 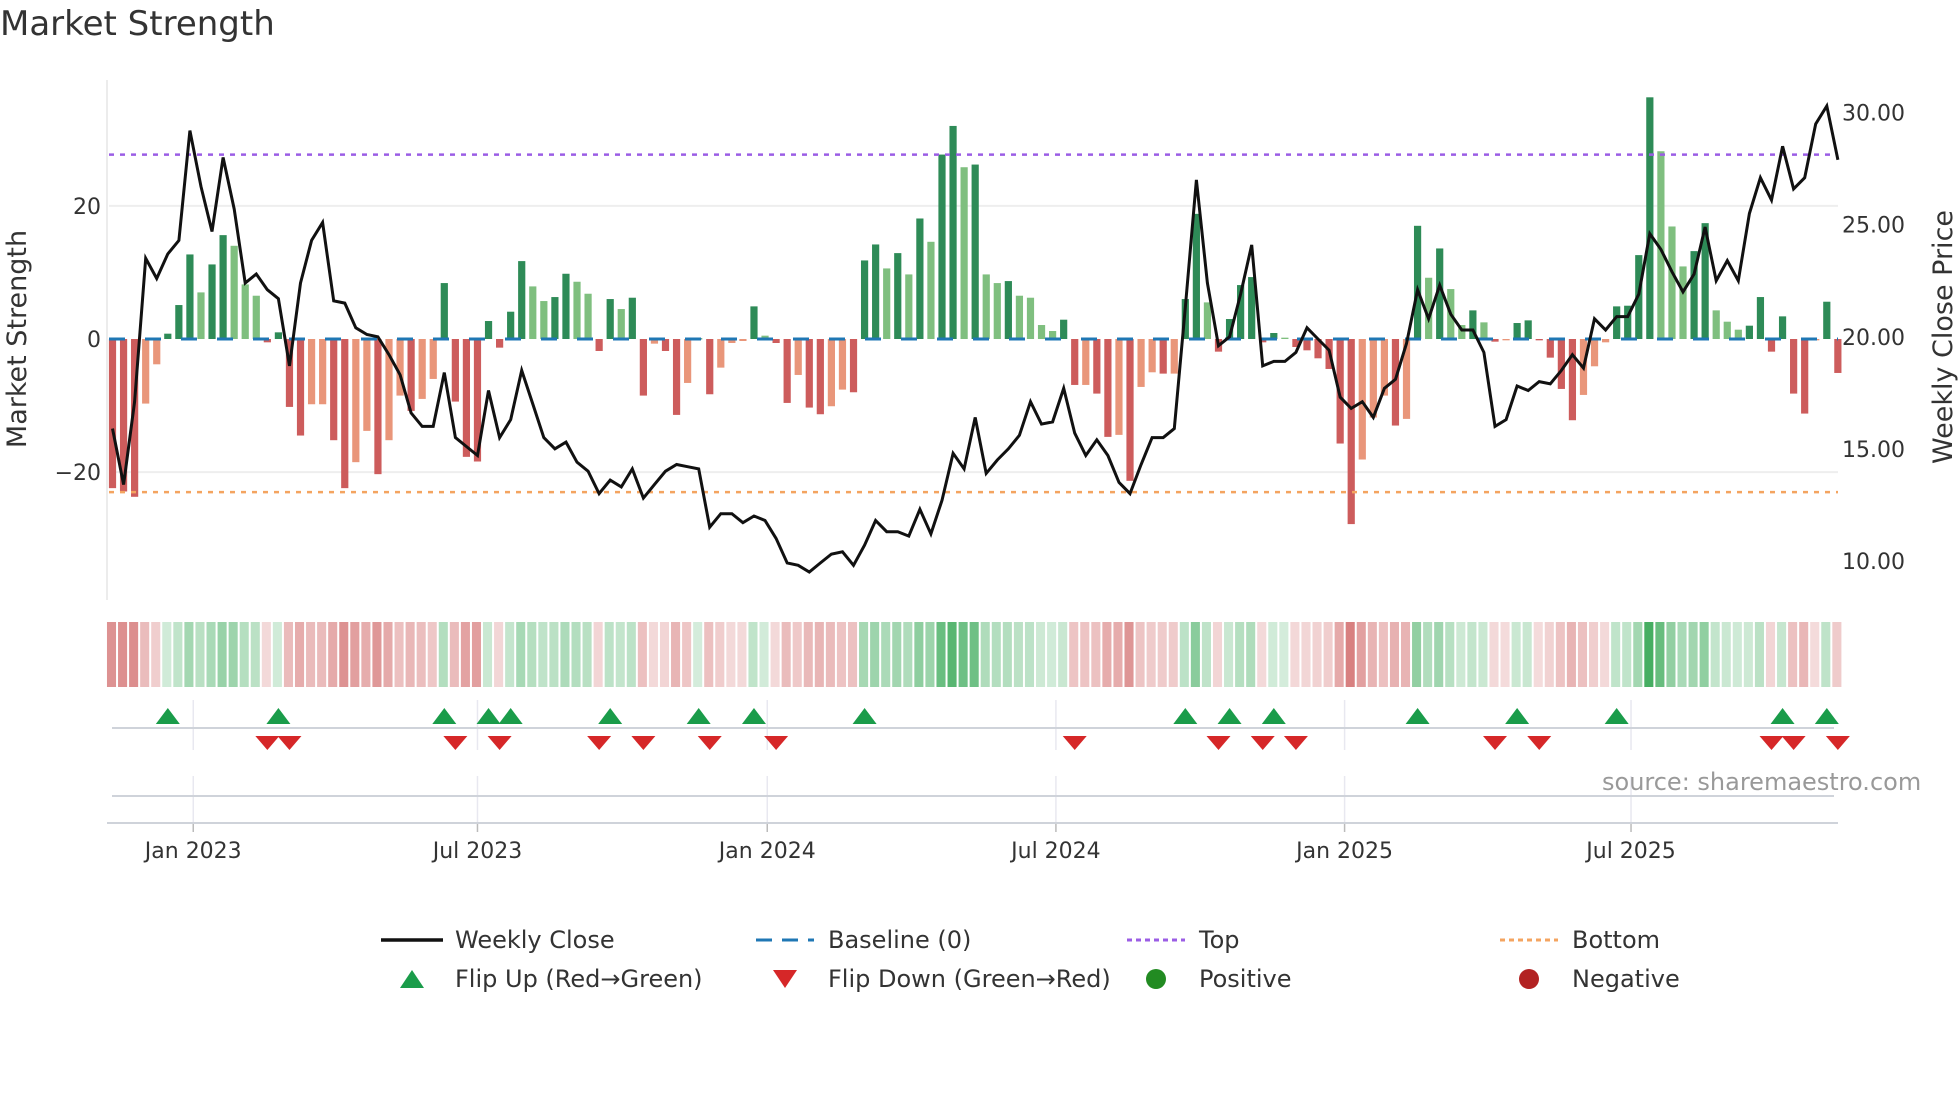 I want to click on x-tick-label: Jul 2024, so click(x=1055, y=851).